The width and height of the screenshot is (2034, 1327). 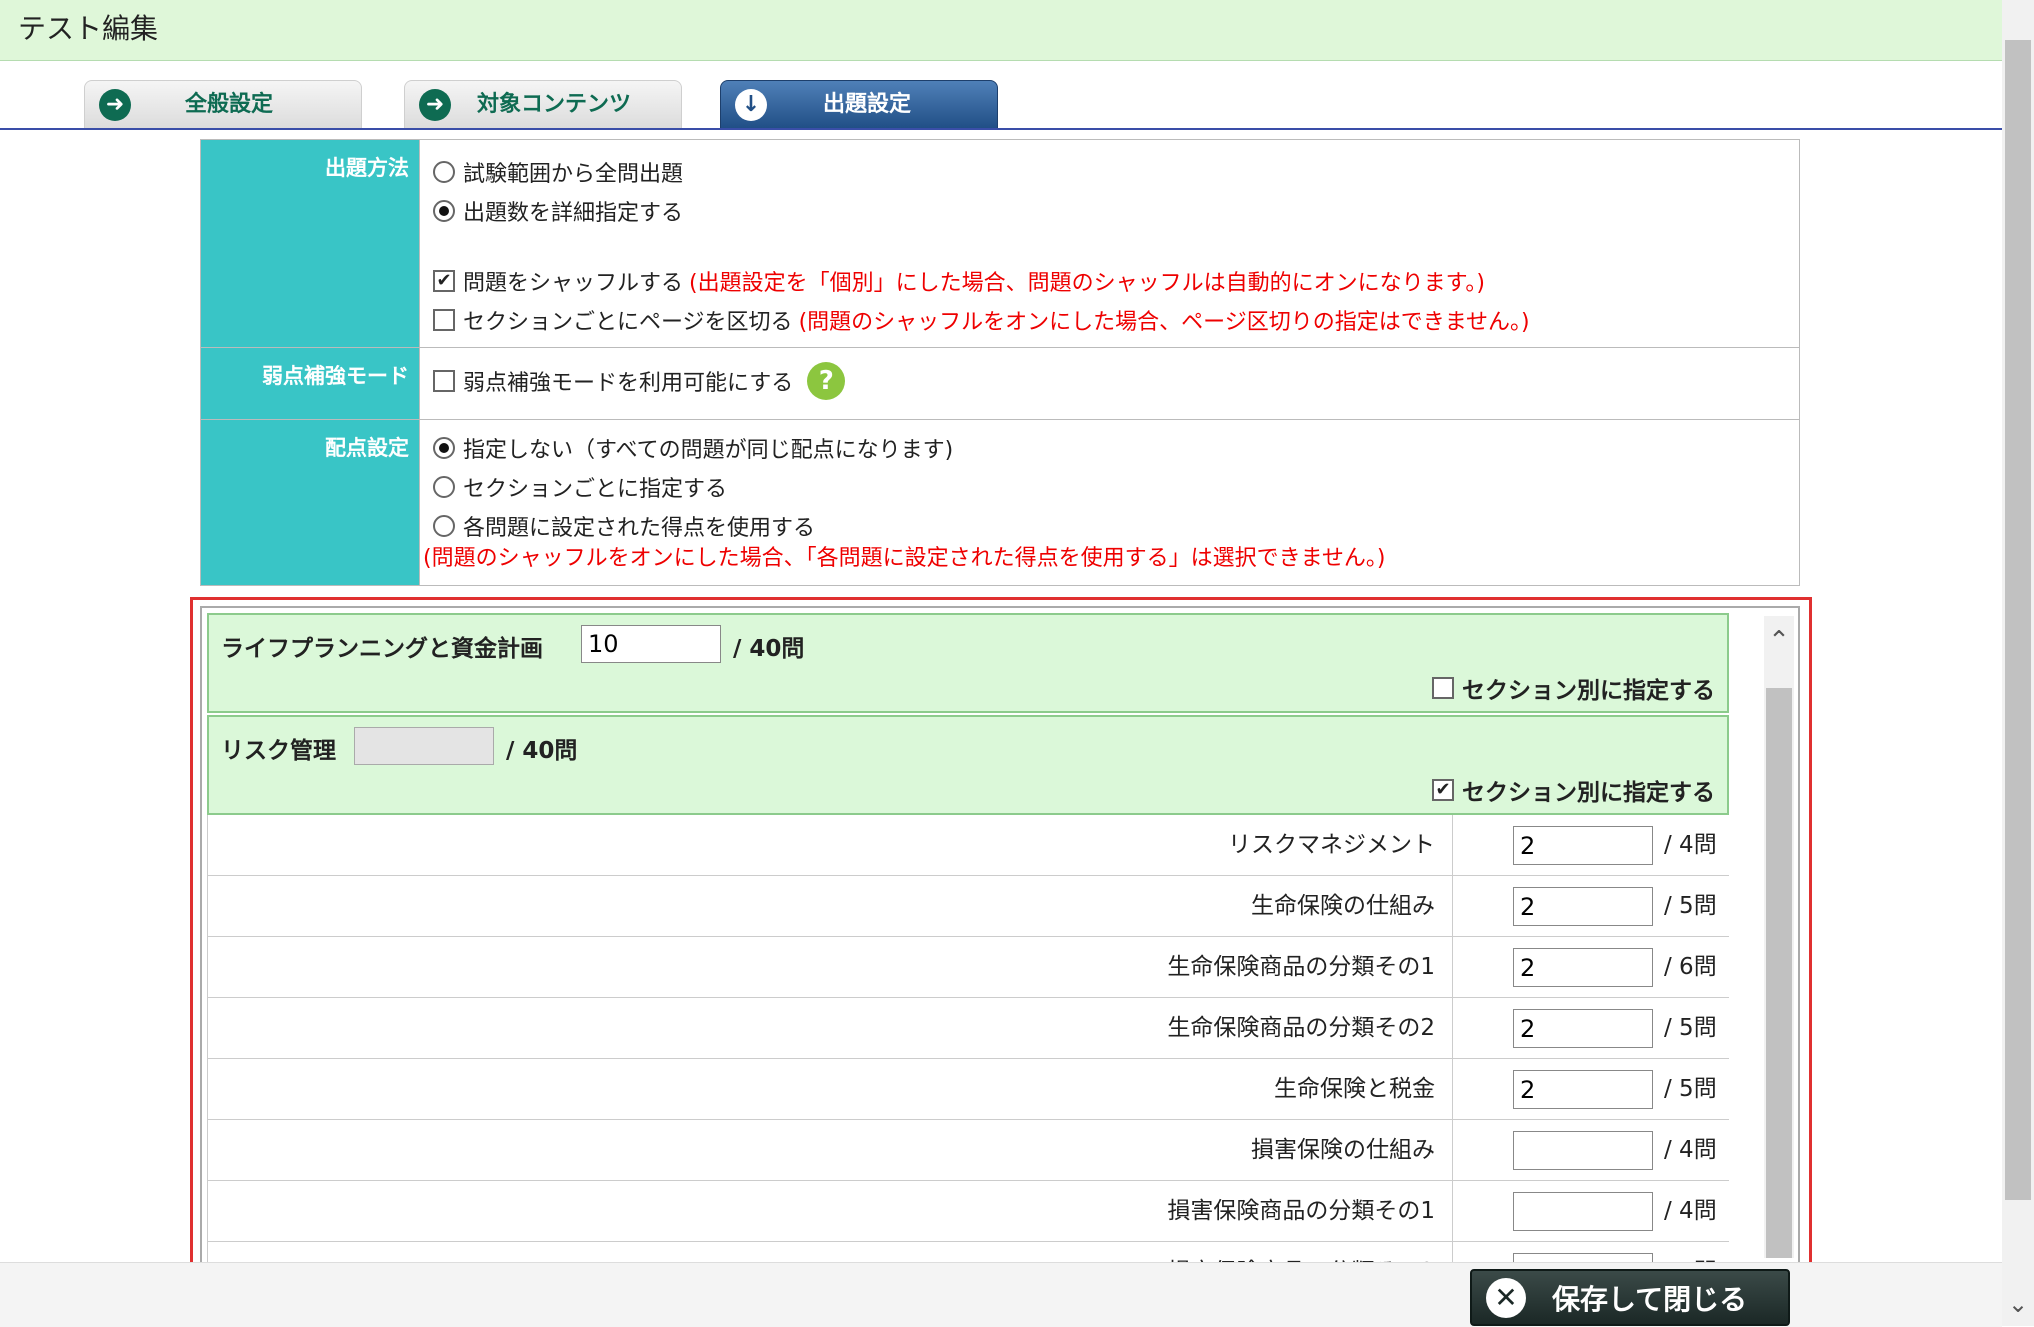 What do you see at coordinates (708, 450) in the screenshot?
I see `option-label: 指定しない（すべての問題が同じ配点になります)` at bounding box center [708, 450].